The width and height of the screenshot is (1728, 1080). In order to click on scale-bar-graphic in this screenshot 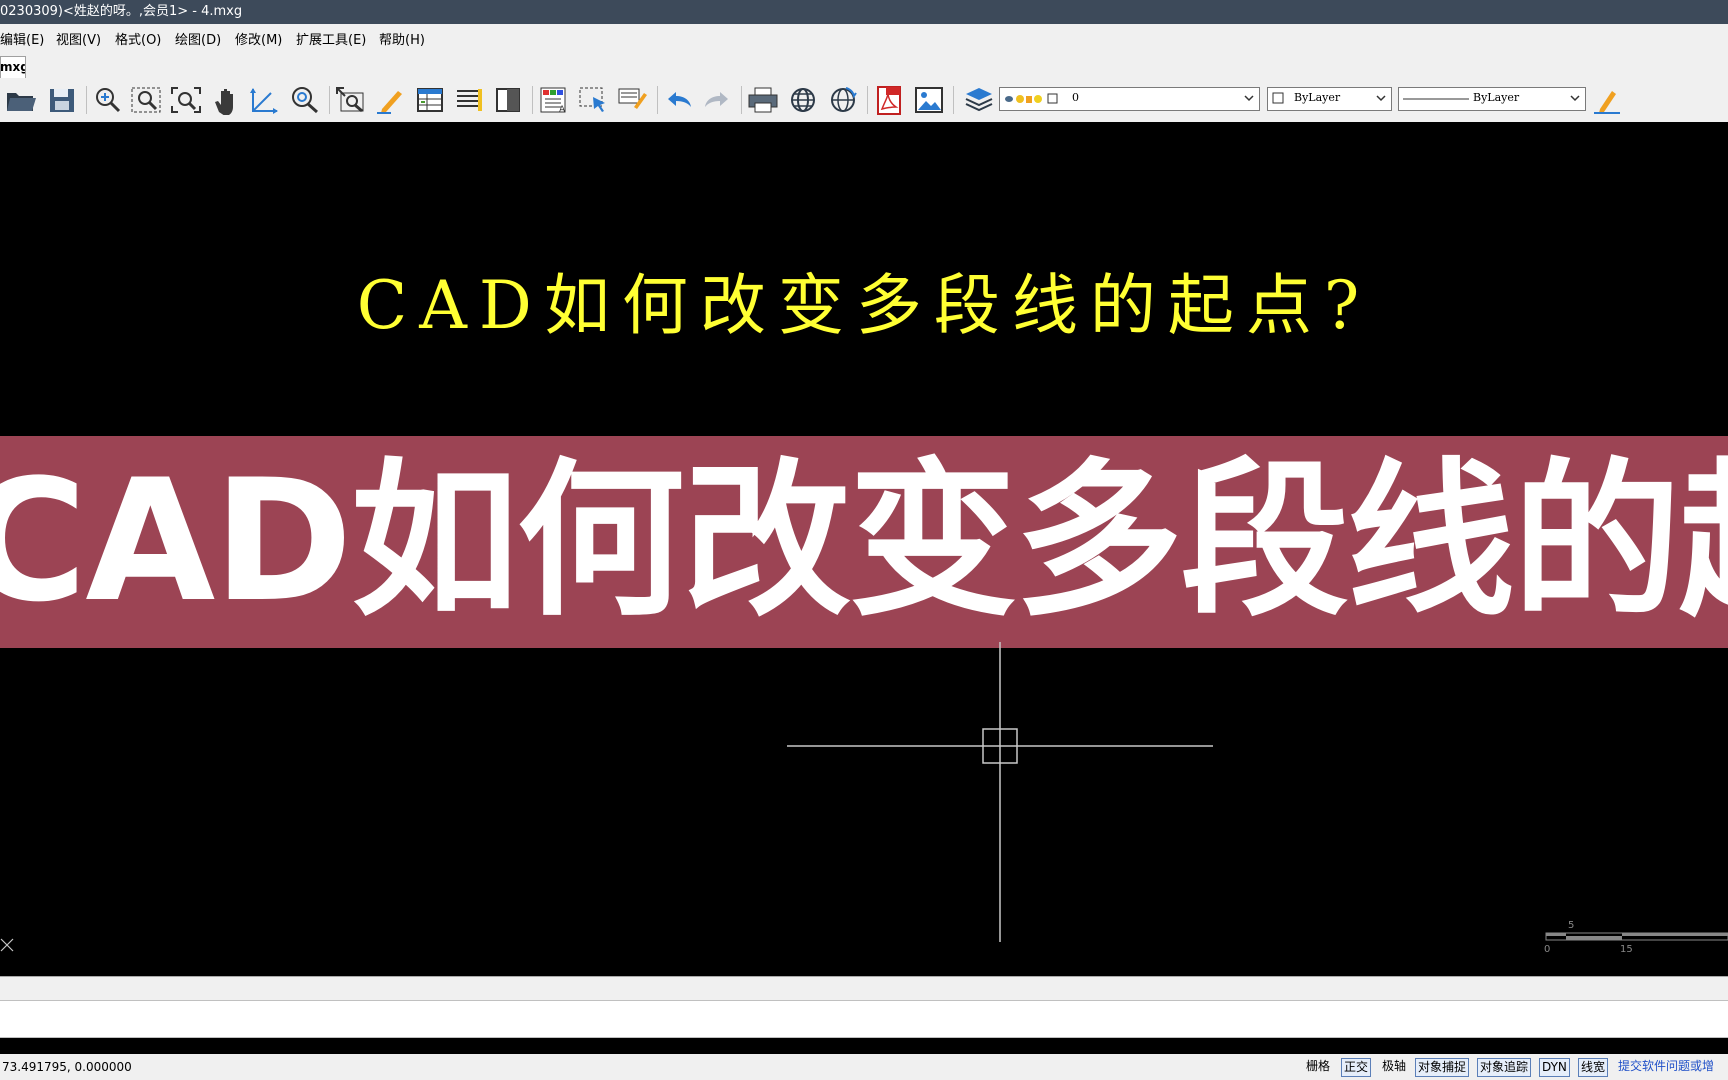, I will do `click(1636, 936)`.